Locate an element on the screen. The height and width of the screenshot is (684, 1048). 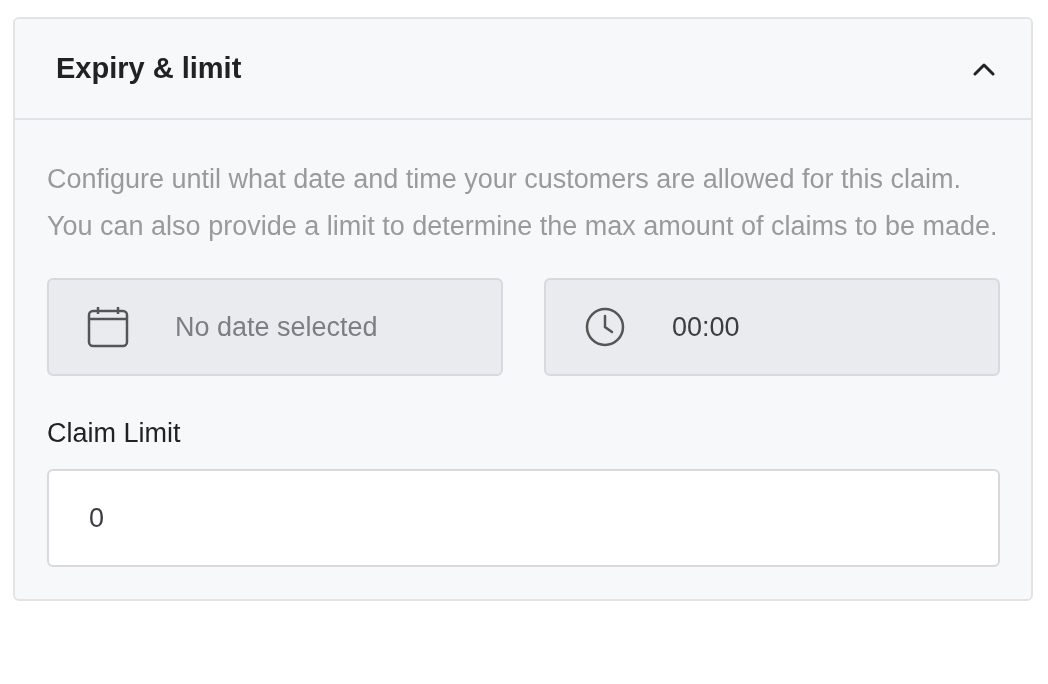
clock-icon is located at coordinates (605, 327).